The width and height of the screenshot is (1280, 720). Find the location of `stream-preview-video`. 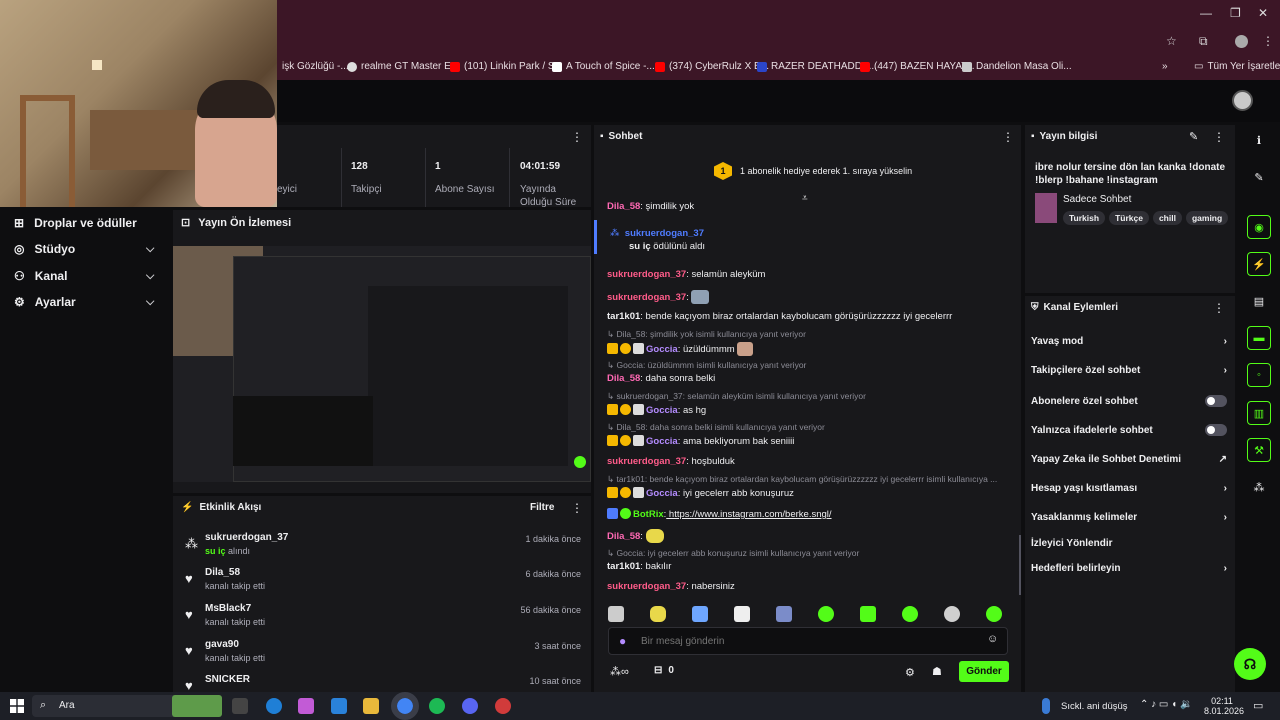

stream-preview-video is located at coordinates (382, 364).